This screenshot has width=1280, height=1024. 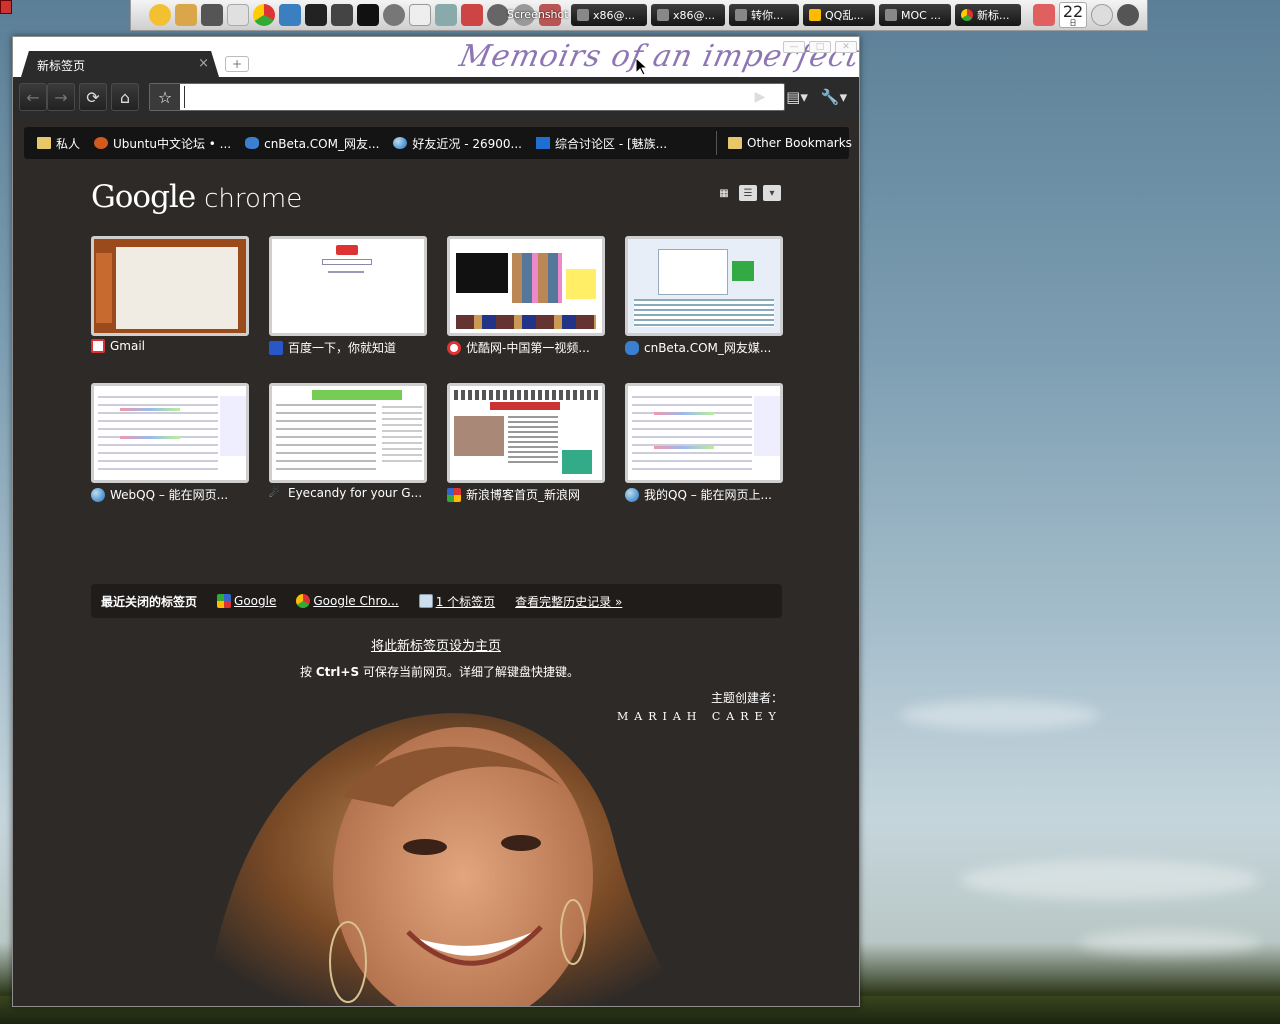 What do you see at coordinates (274, 493) in the screenshot?
I see `eyecandy-icon: ☄` at bounding box center [274, 493].